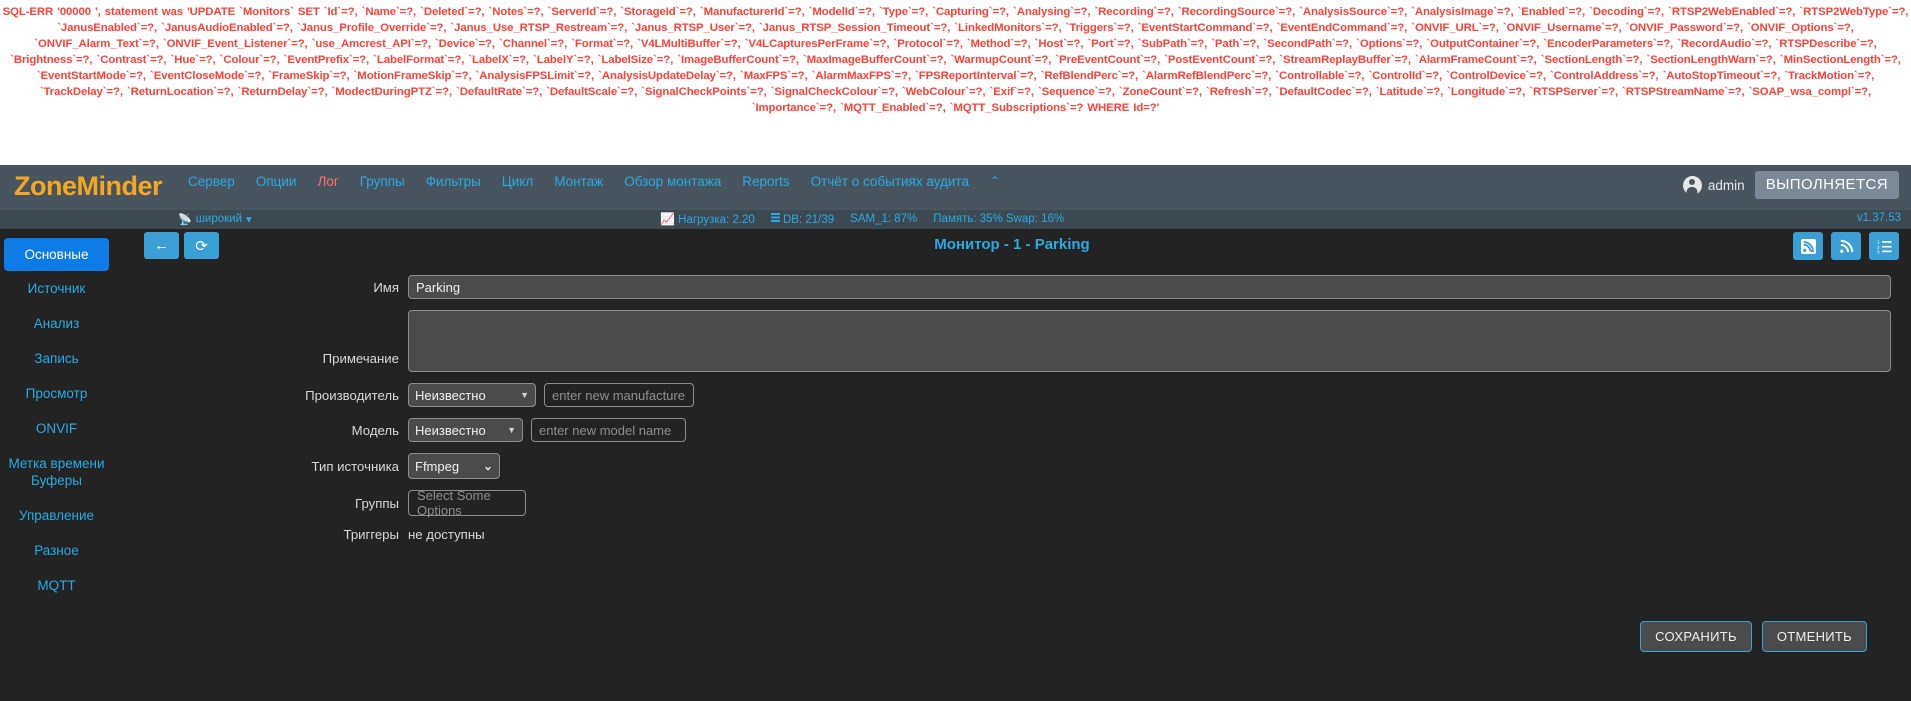 The height and width of the screenshot is (701, 1911). What do you see at coordinates (1726, 185) in the screenshot?
I see `username-label: admin` at bounding box center [1726, 185].